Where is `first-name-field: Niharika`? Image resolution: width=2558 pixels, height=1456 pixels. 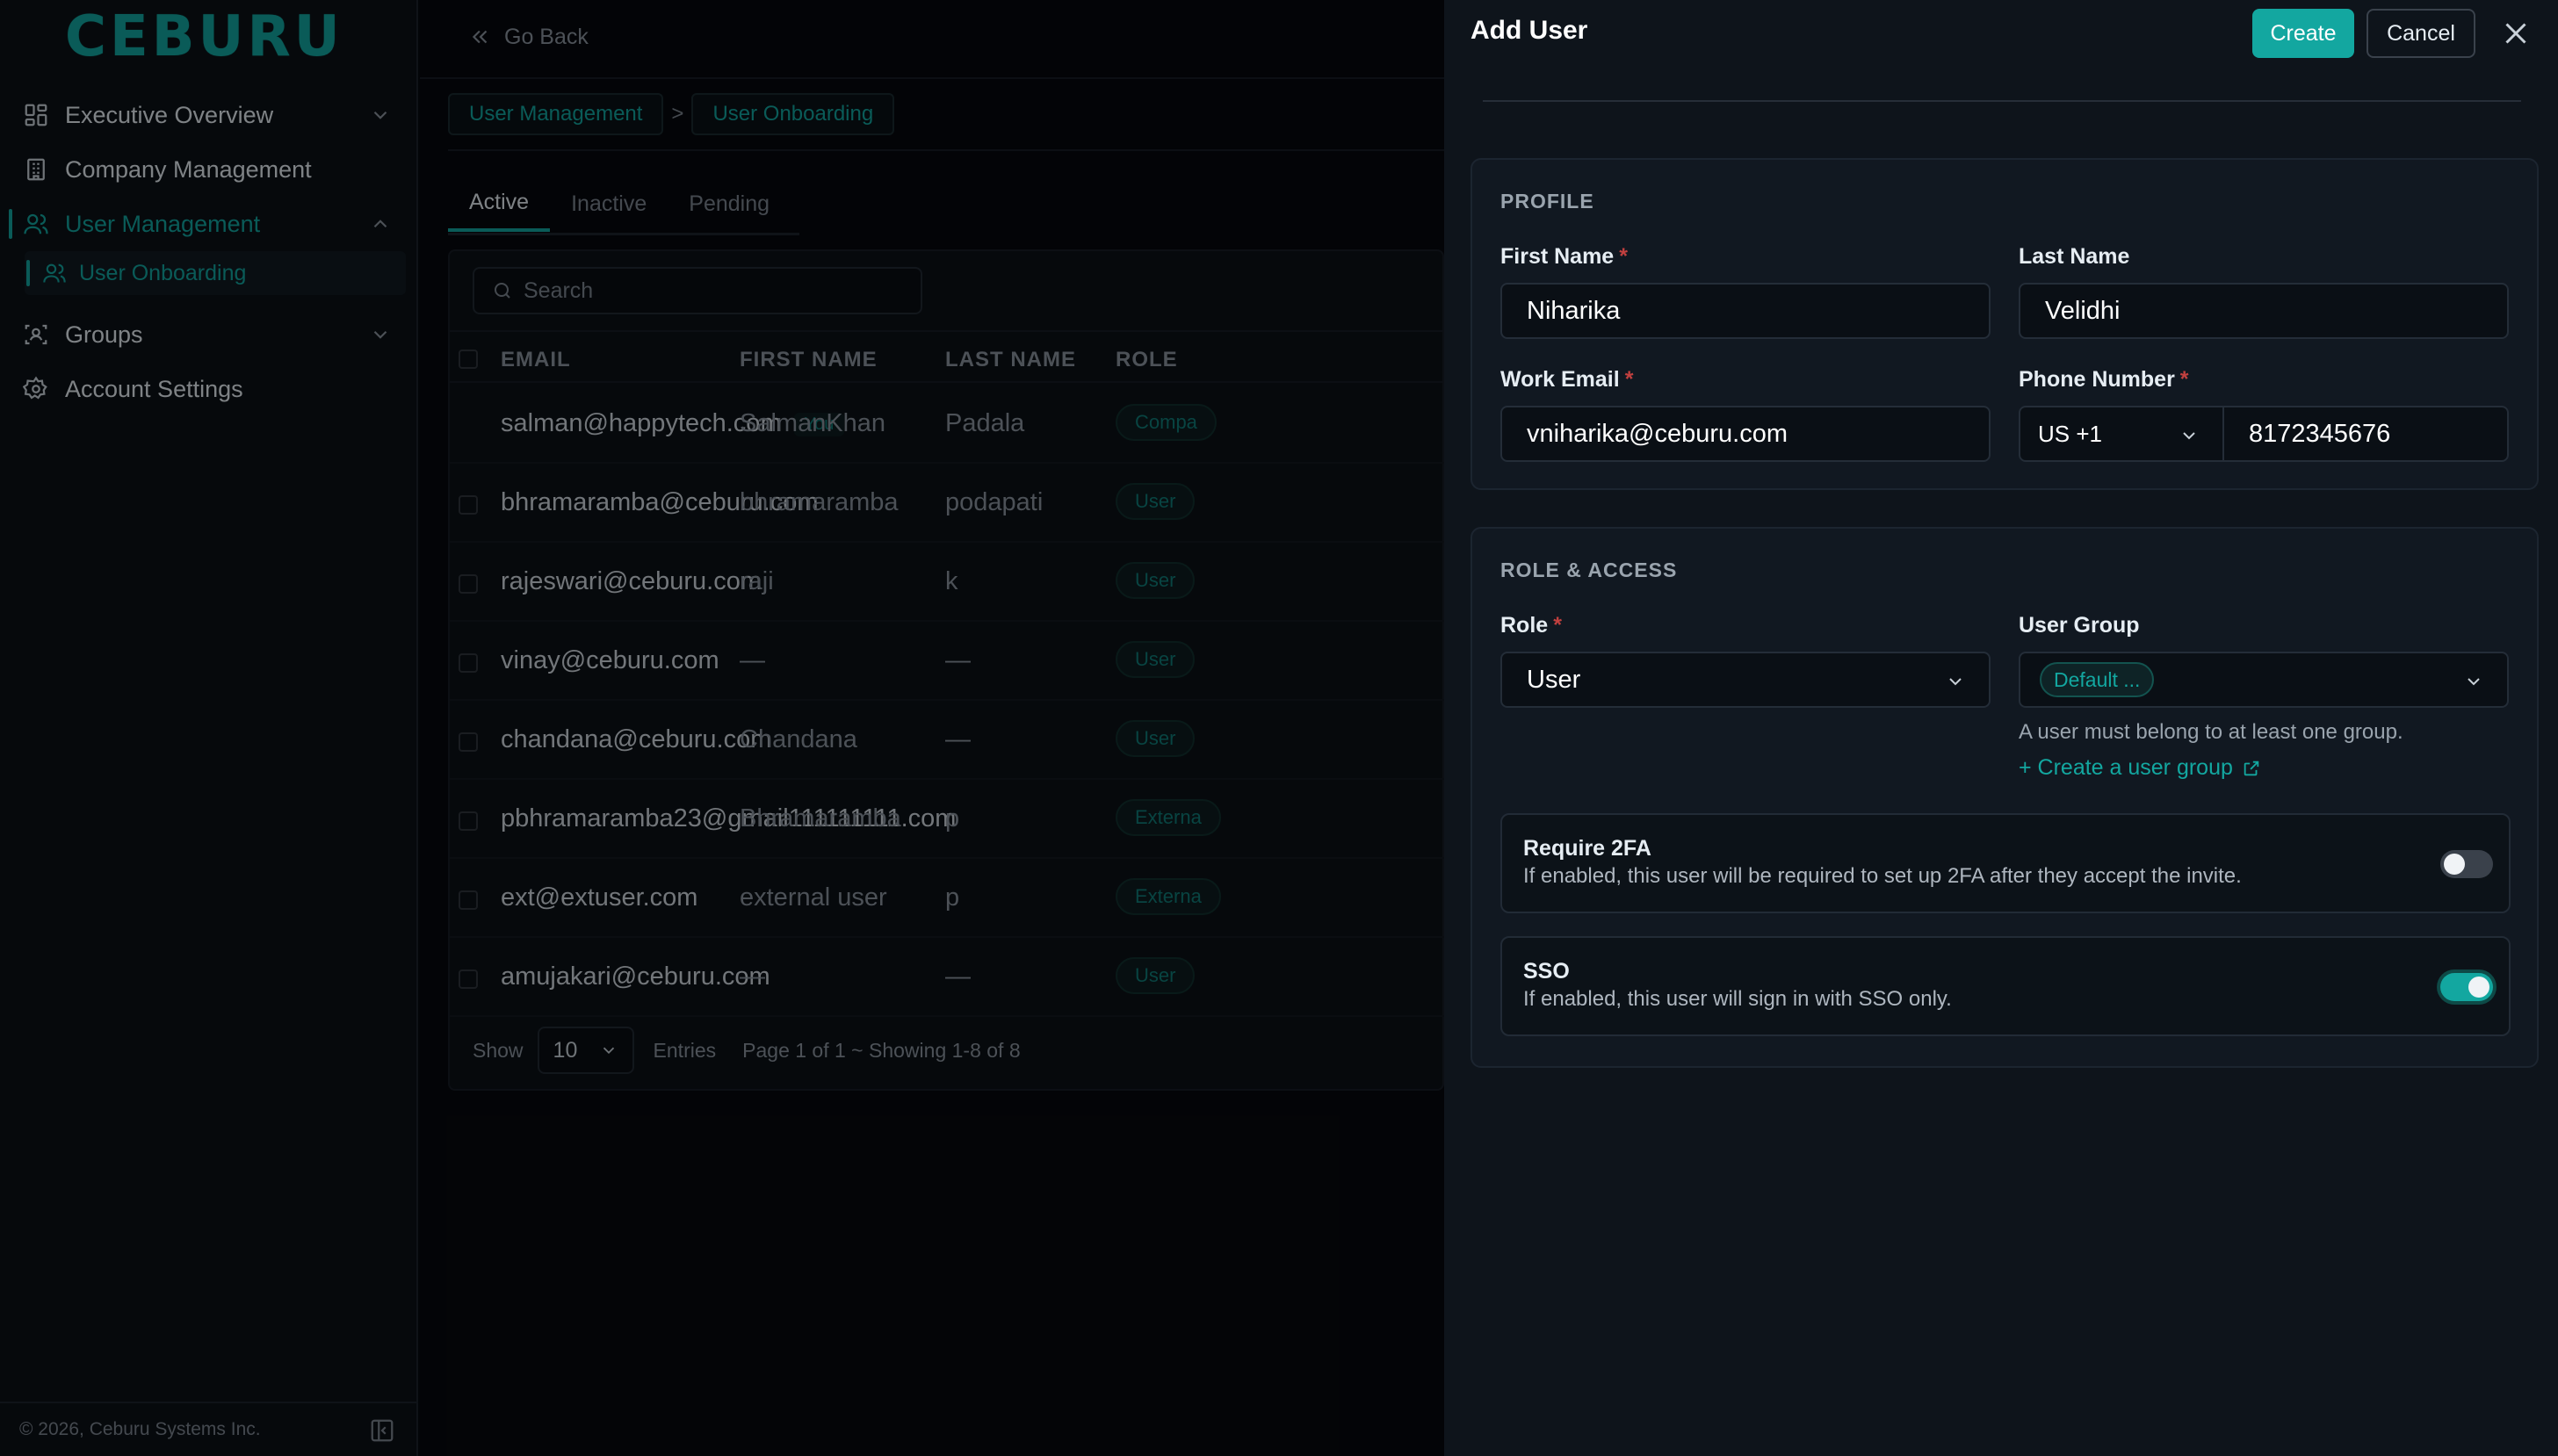
first-name-field: Niharika is located at coordinates (1745, 311).